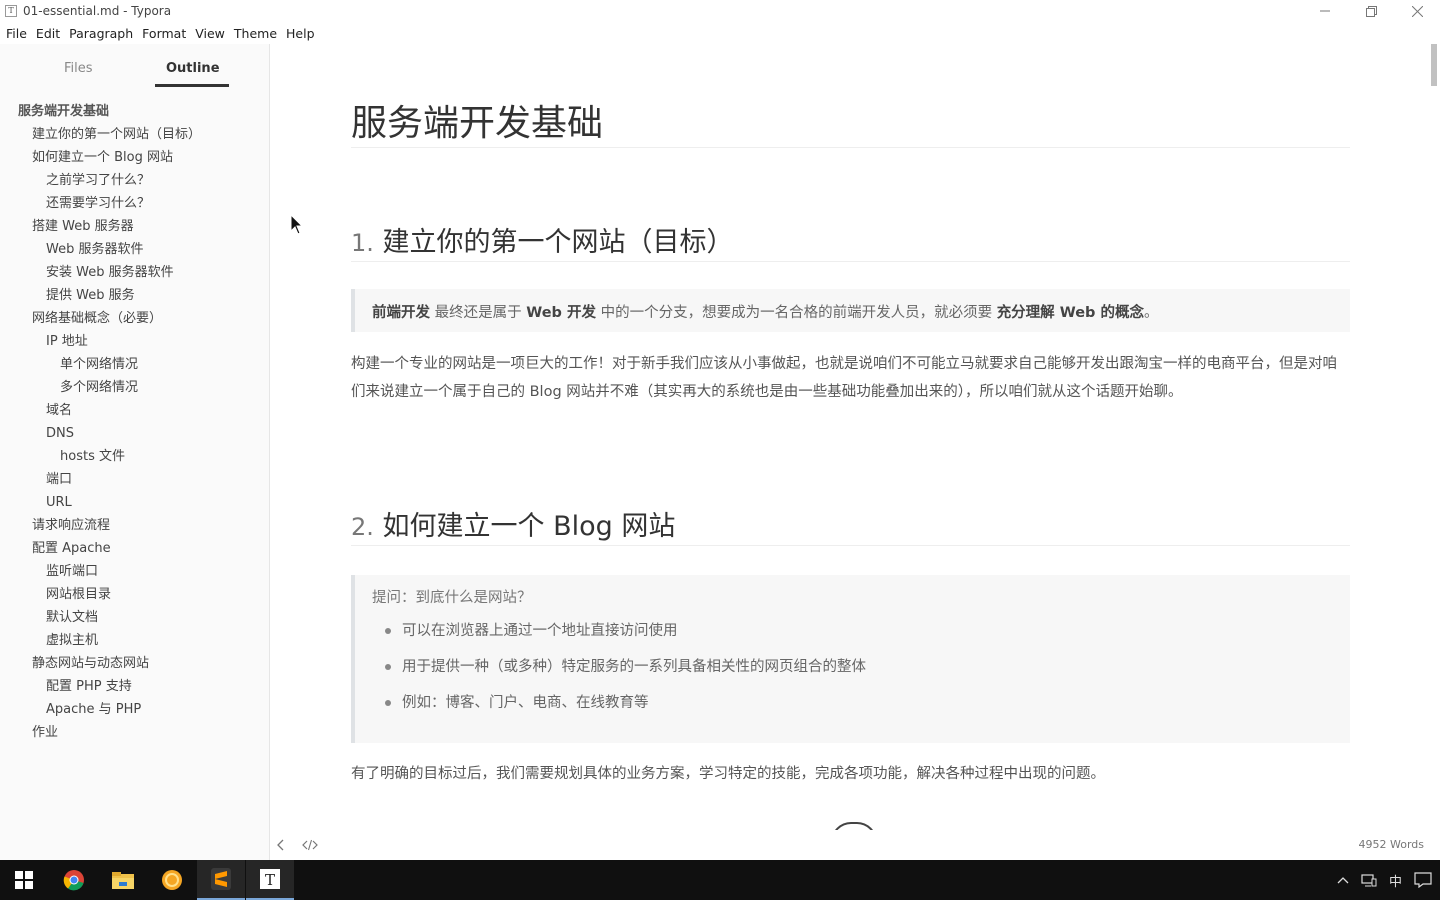  Describe the element at coordinates (281, 845) in the screenshot. I see `collapse-sidebar-icon` at that location.